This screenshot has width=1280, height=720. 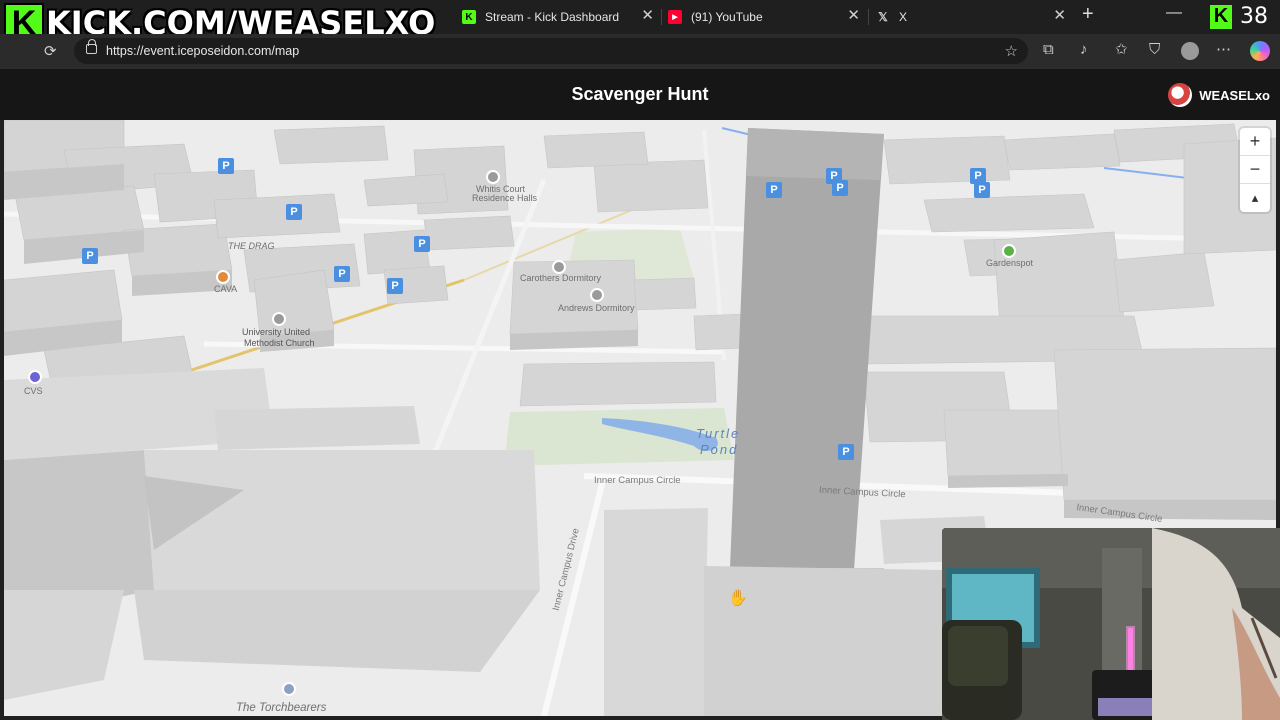 I want to click on browser-essentials-icon: ⛉, so click(x=1154, y=50).